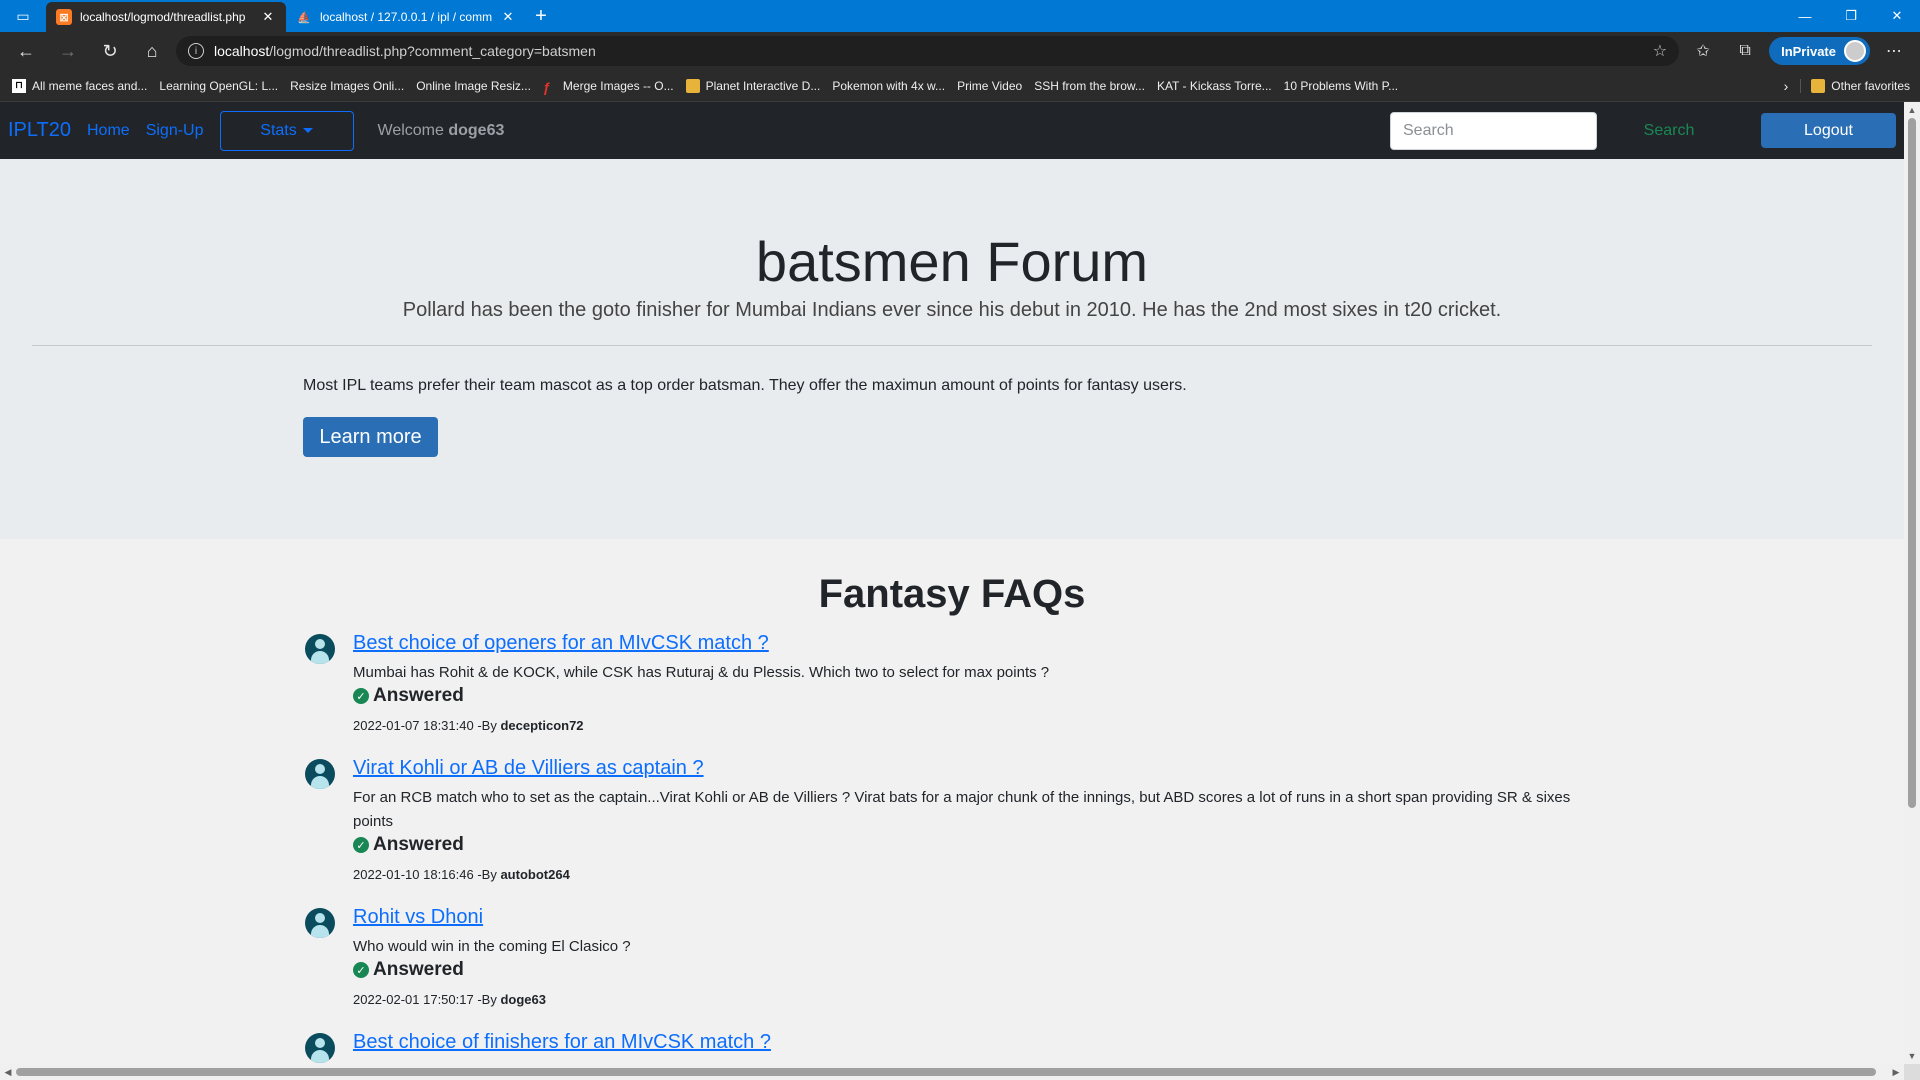 Image resolution: width=1920 pixels, height=1080 pixels. I want to click on nav-signup-link: Sign-Up, so click(175, 131).